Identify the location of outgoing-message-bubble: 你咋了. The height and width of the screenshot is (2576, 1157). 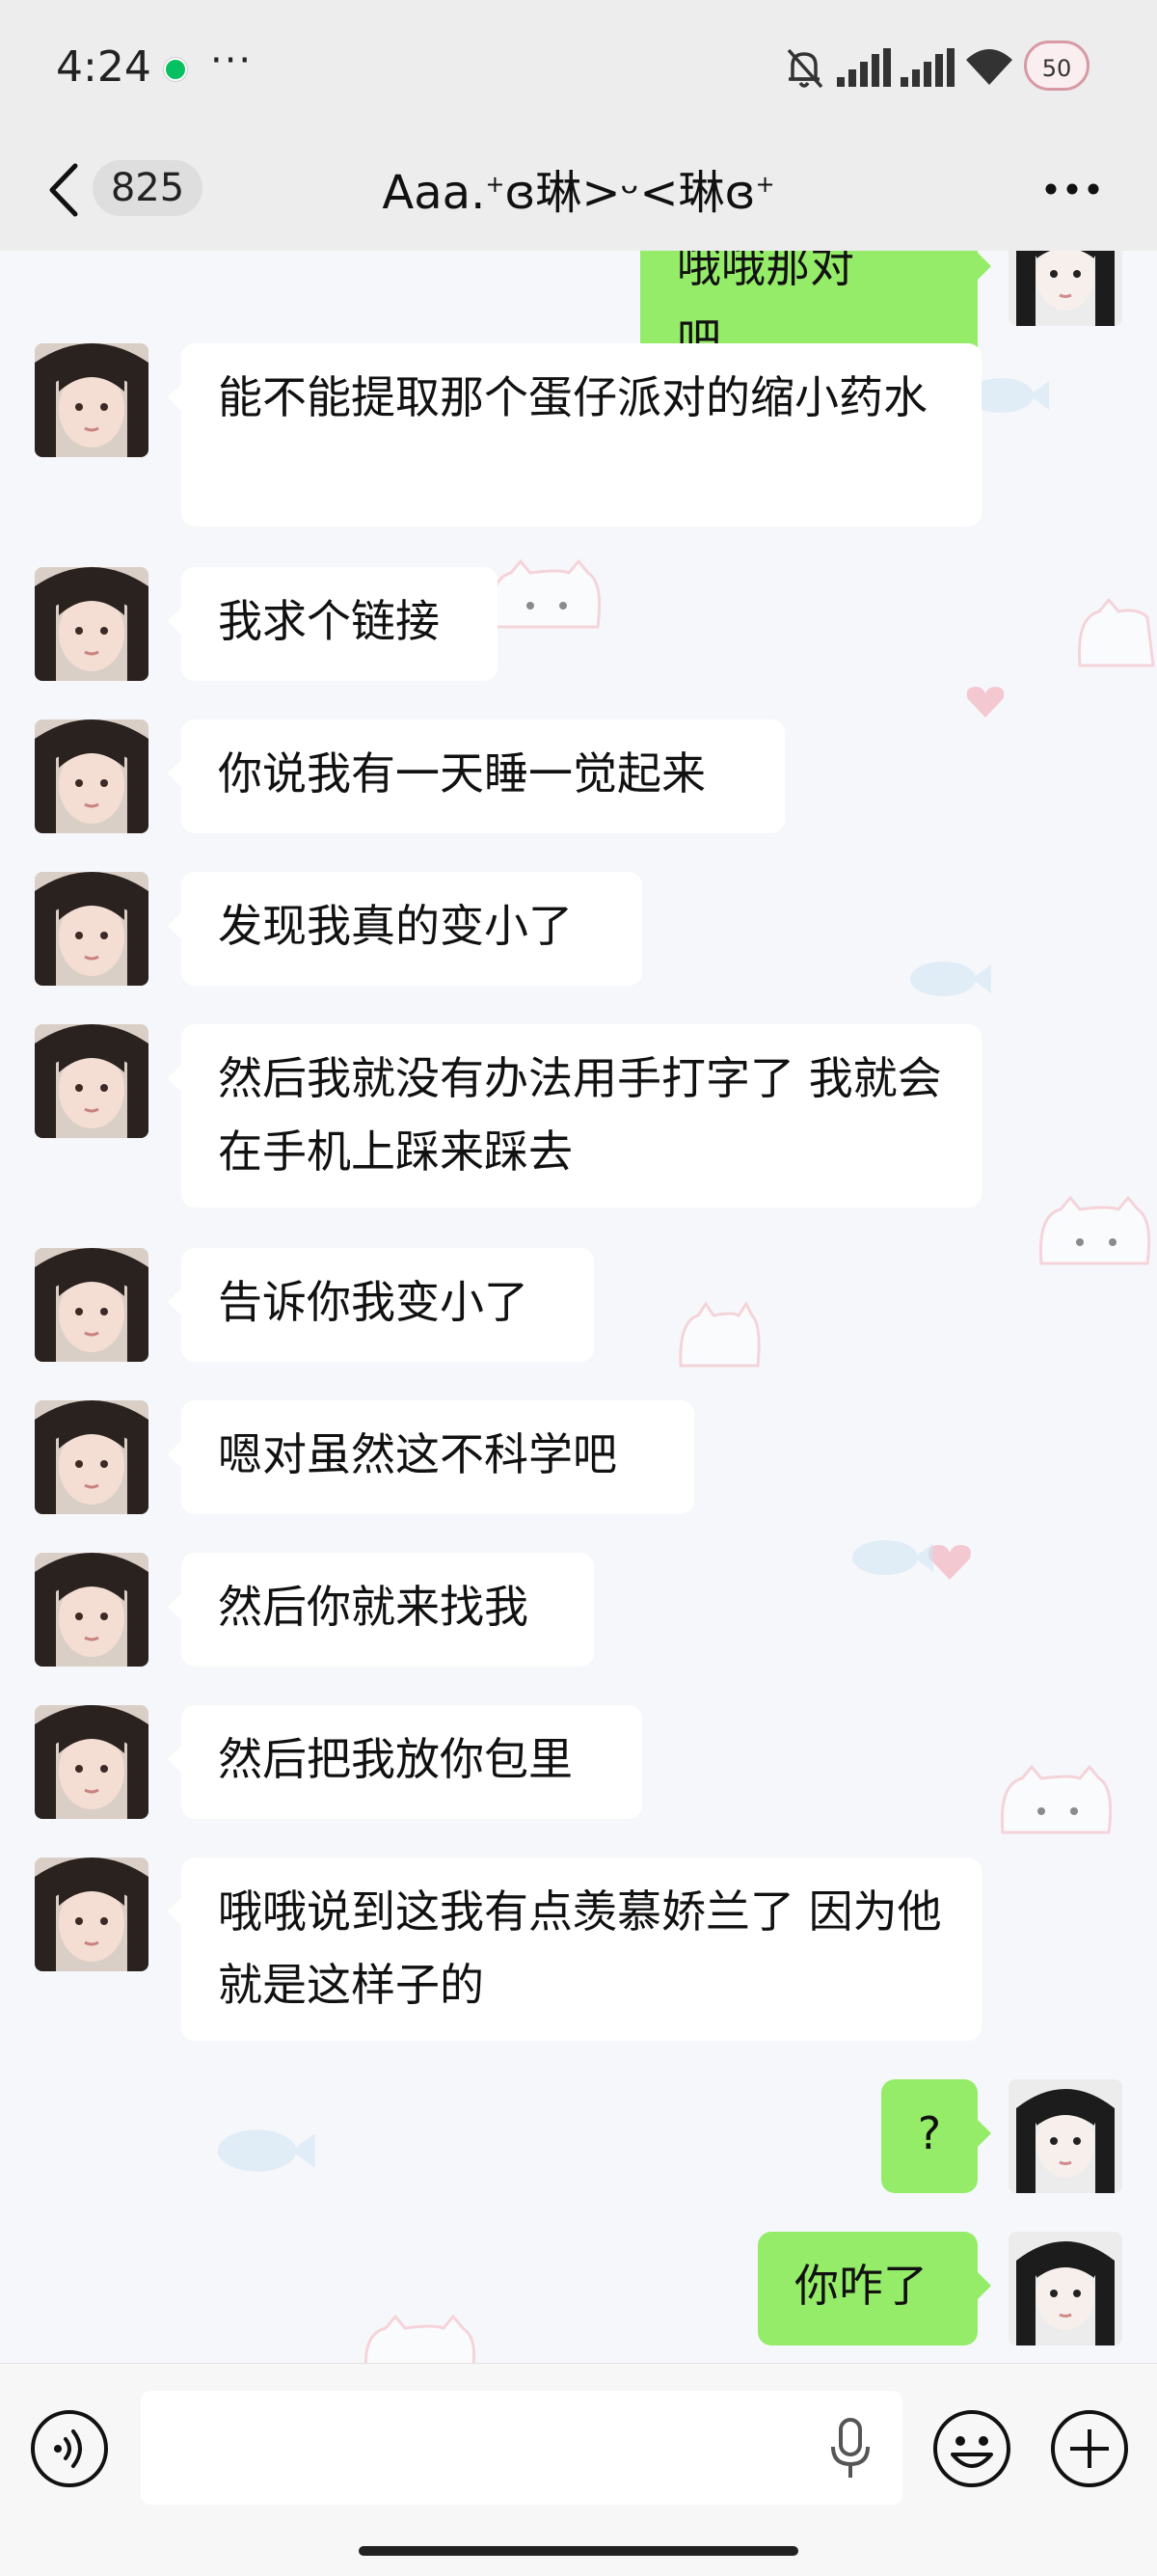
(874, 2289).